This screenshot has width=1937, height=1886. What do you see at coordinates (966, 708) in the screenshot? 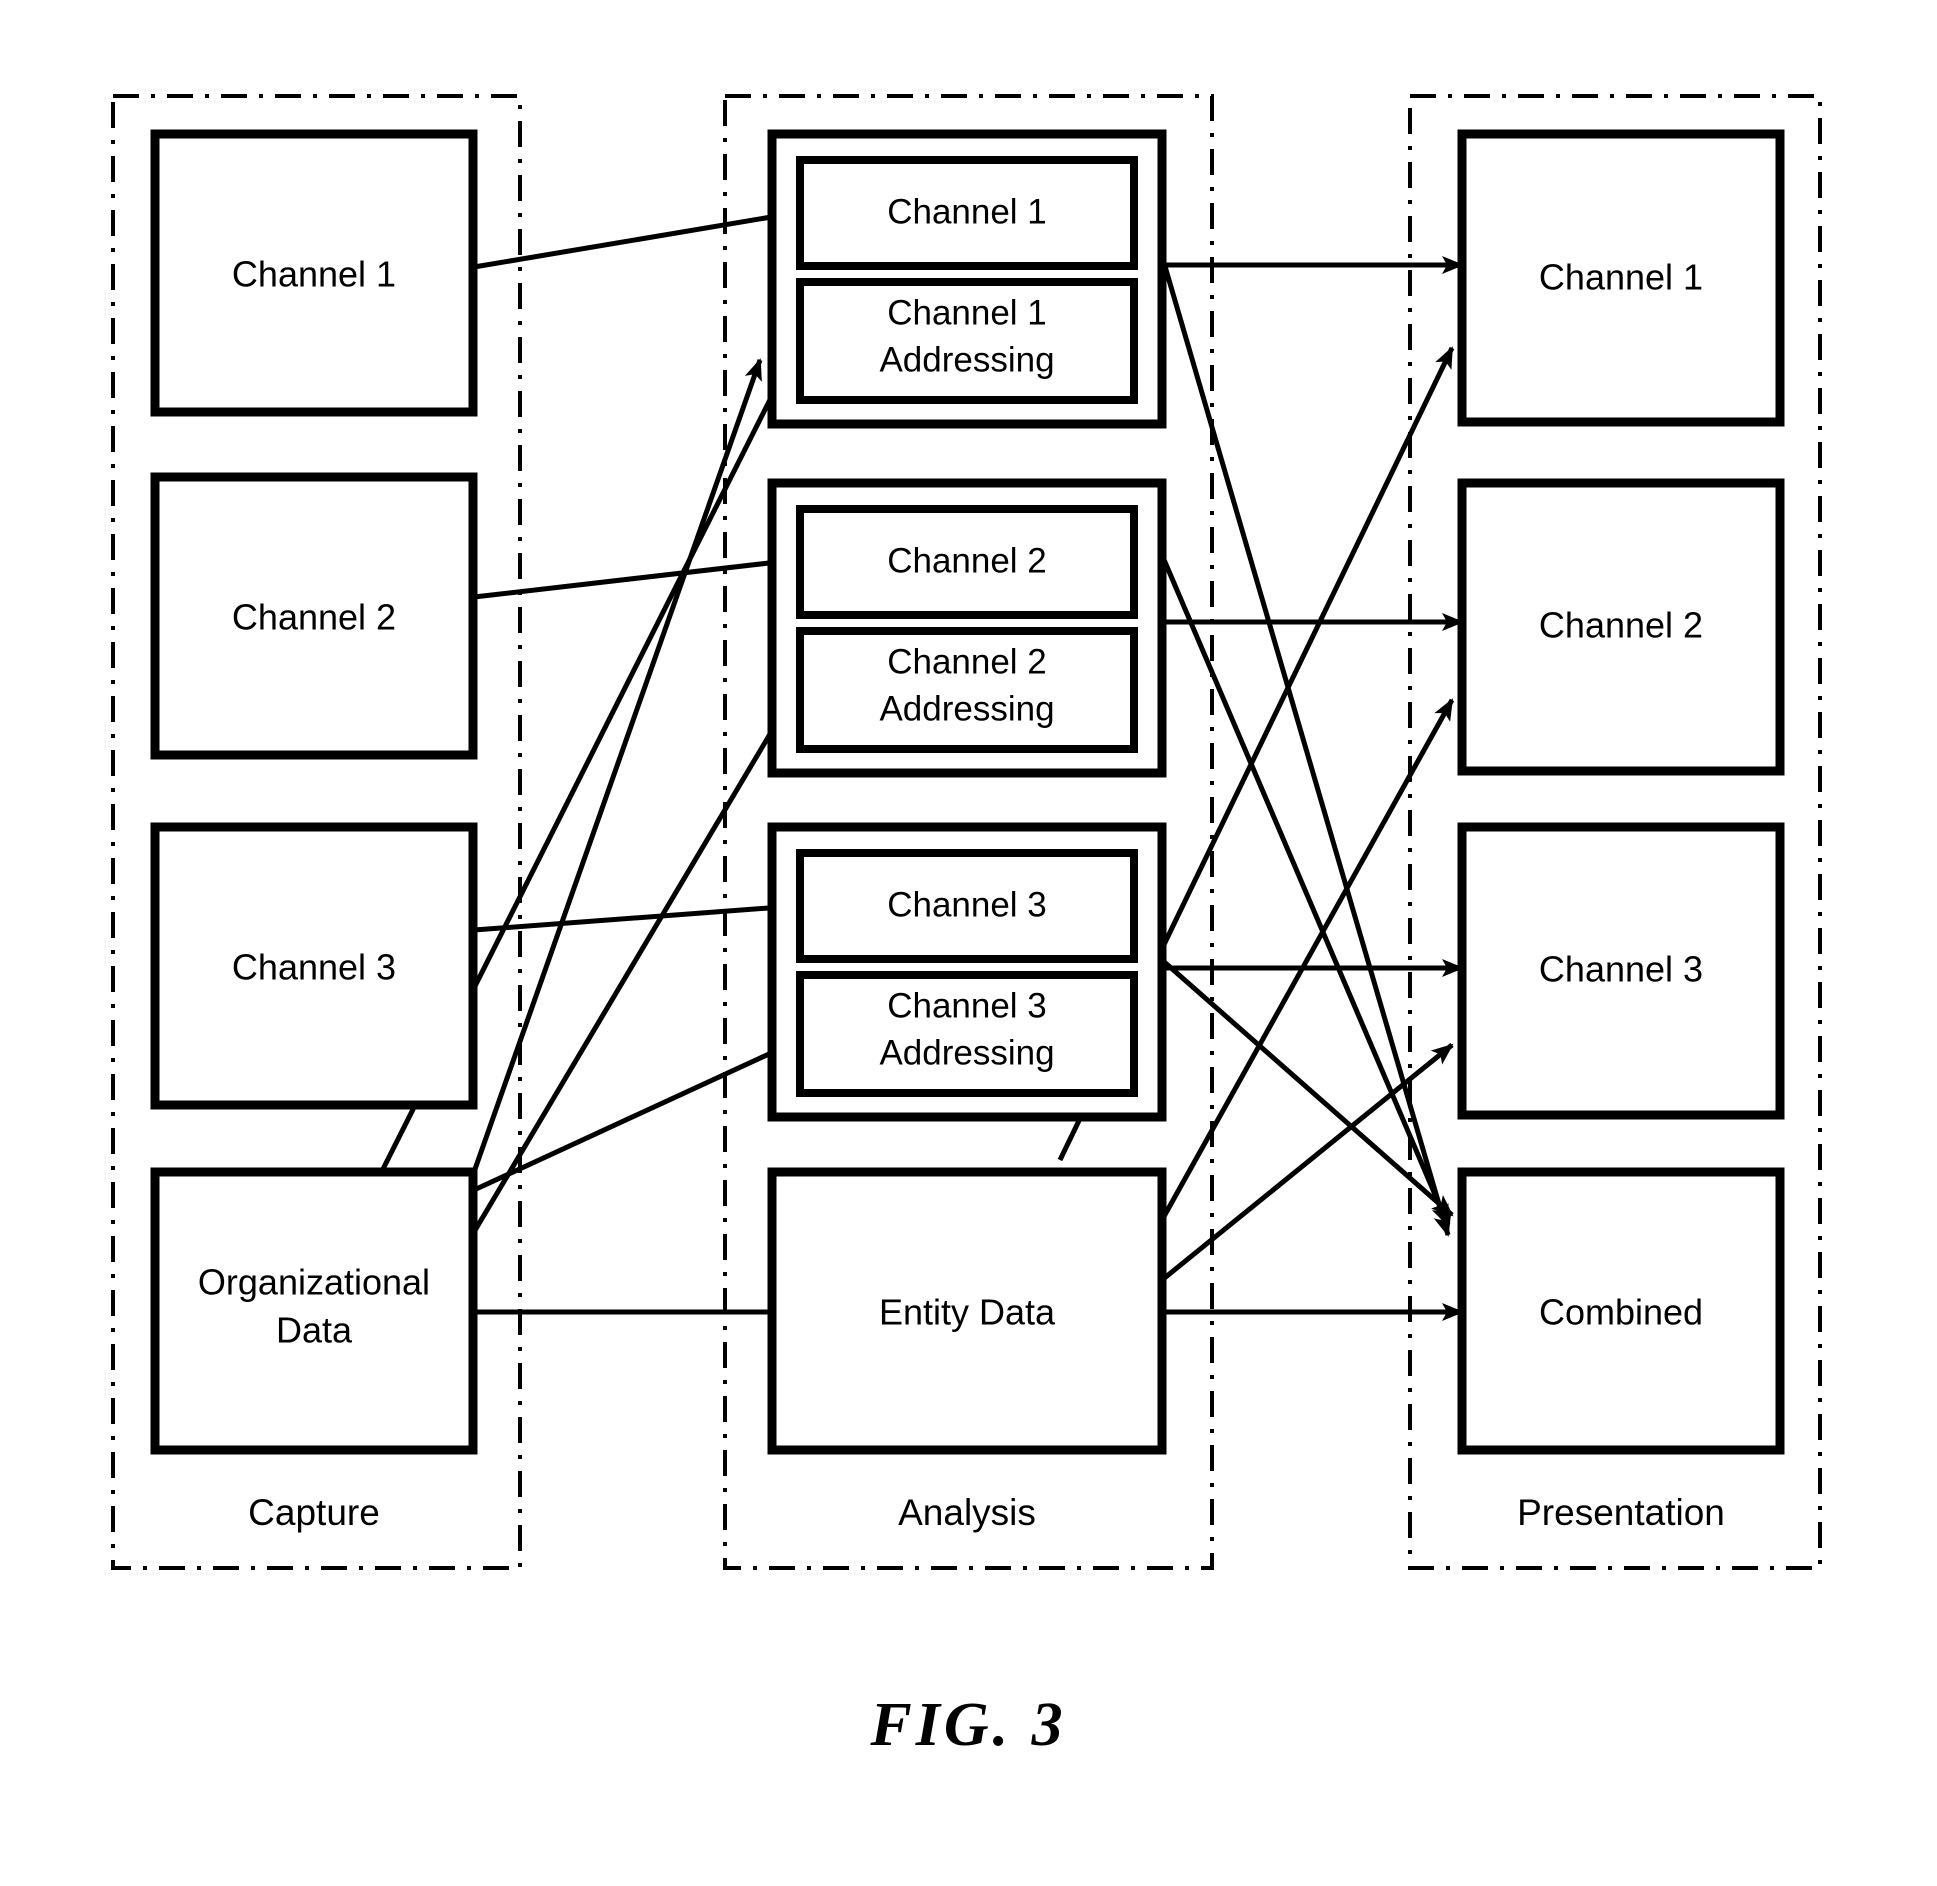
I see `analysis-group-2-addressing-label-line2: Addressing` at bounding box center [966, 708].